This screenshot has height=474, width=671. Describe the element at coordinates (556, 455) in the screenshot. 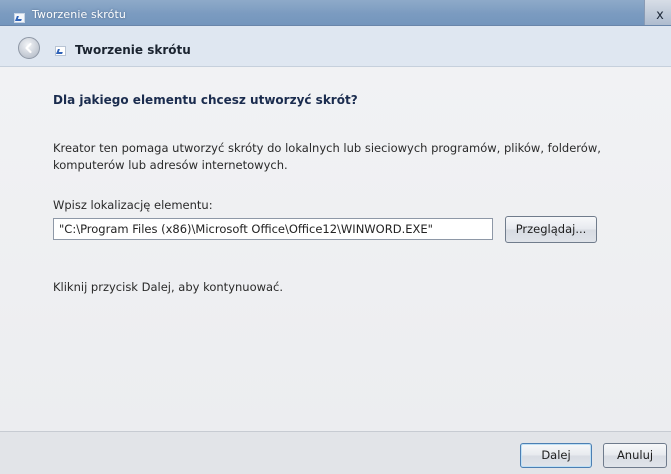

I see `next-button: Dalej` at that location.